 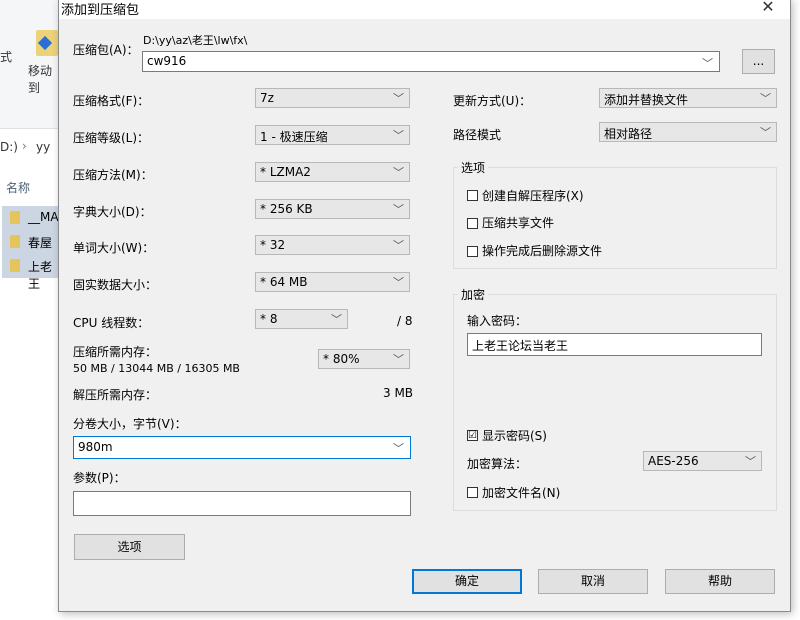 What do you see at coordinates (115, 395) in the screenshot?
I see `decompress-memory-label: 解压所需内存：` at bounding box center [115, 395].